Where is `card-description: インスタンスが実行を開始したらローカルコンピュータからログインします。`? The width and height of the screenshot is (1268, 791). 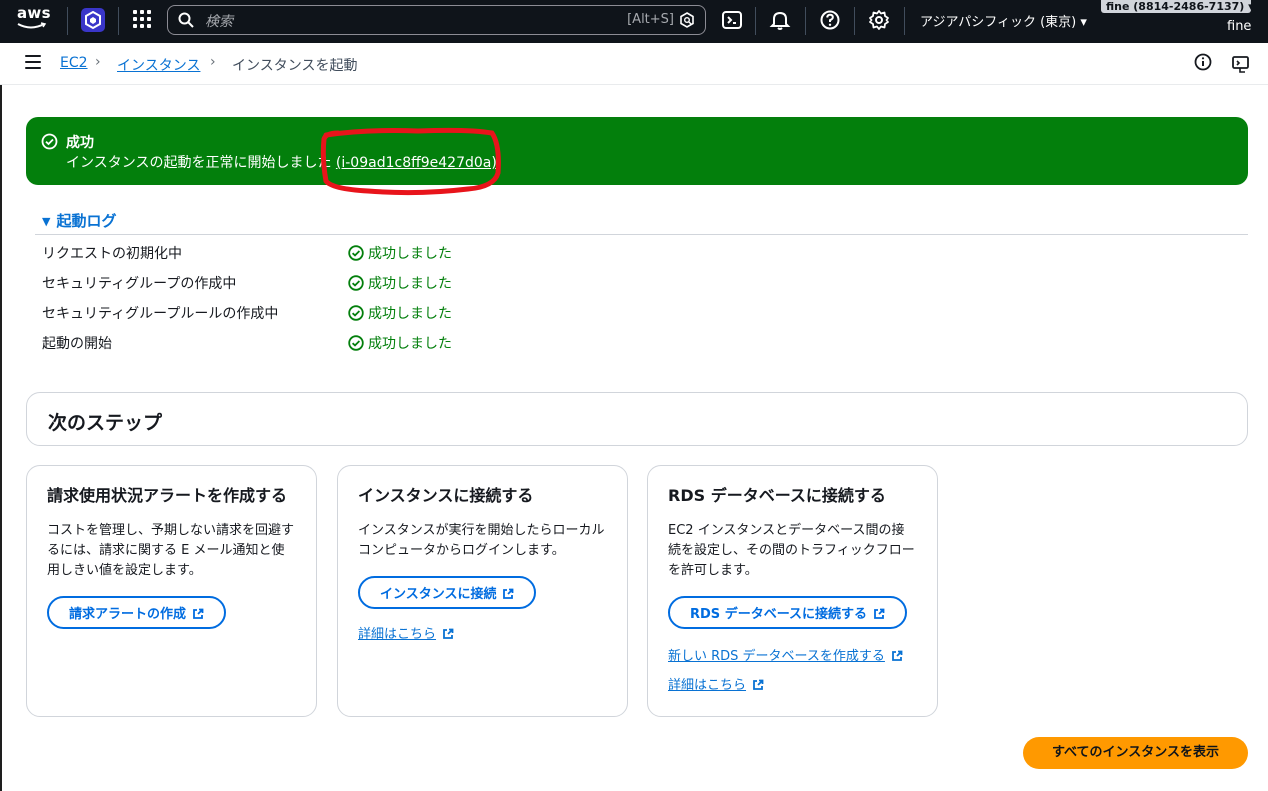 card-description: インスタンスが実行を開始したらローカルコンピュータからログインします。 is located at coordinates (481, 540).